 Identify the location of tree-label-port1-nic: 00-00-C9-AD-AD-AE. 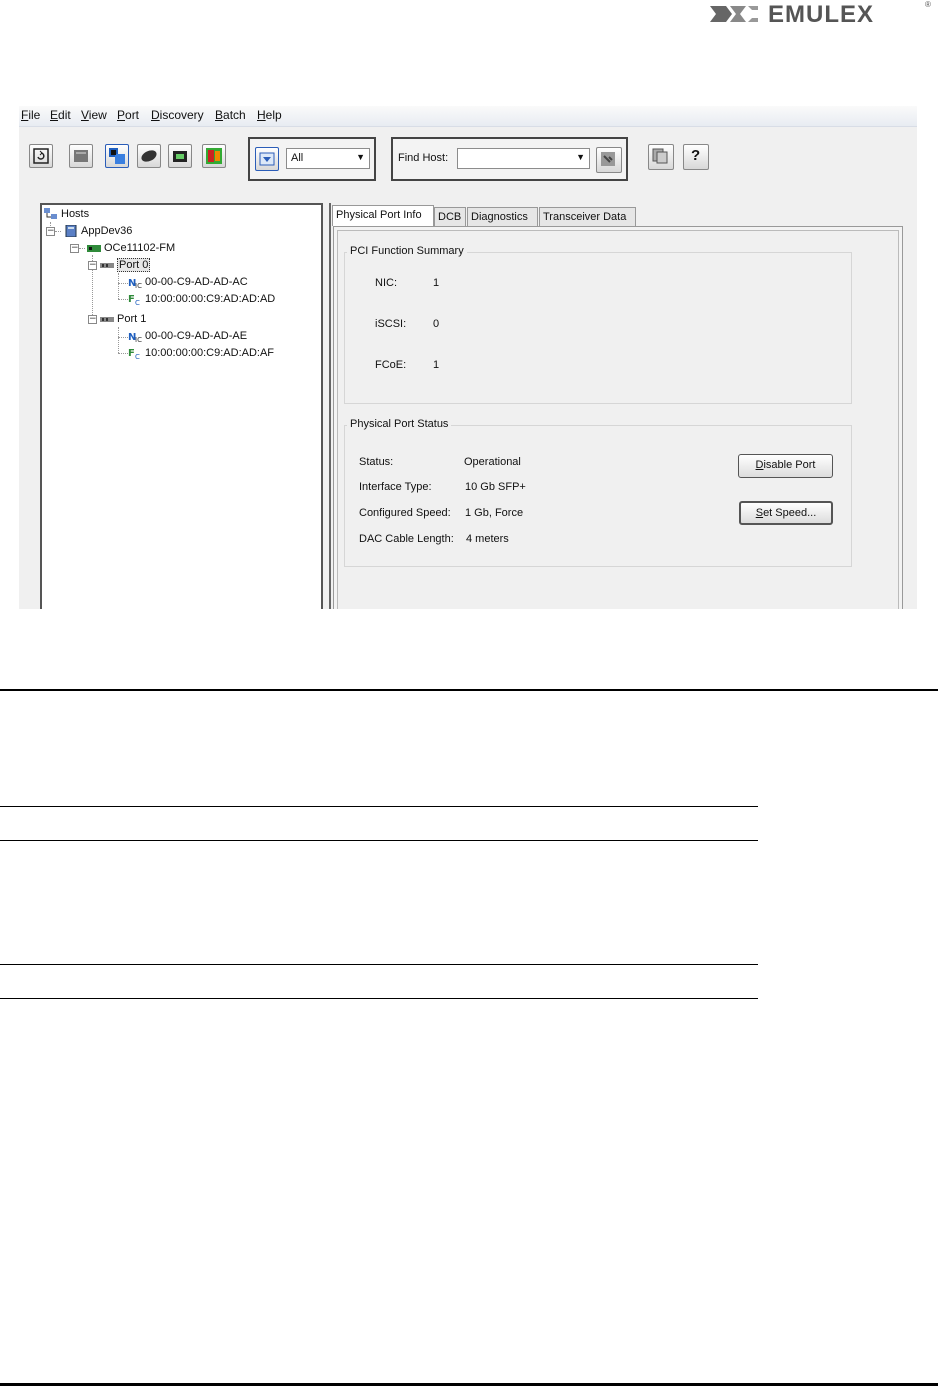
(196, 336).